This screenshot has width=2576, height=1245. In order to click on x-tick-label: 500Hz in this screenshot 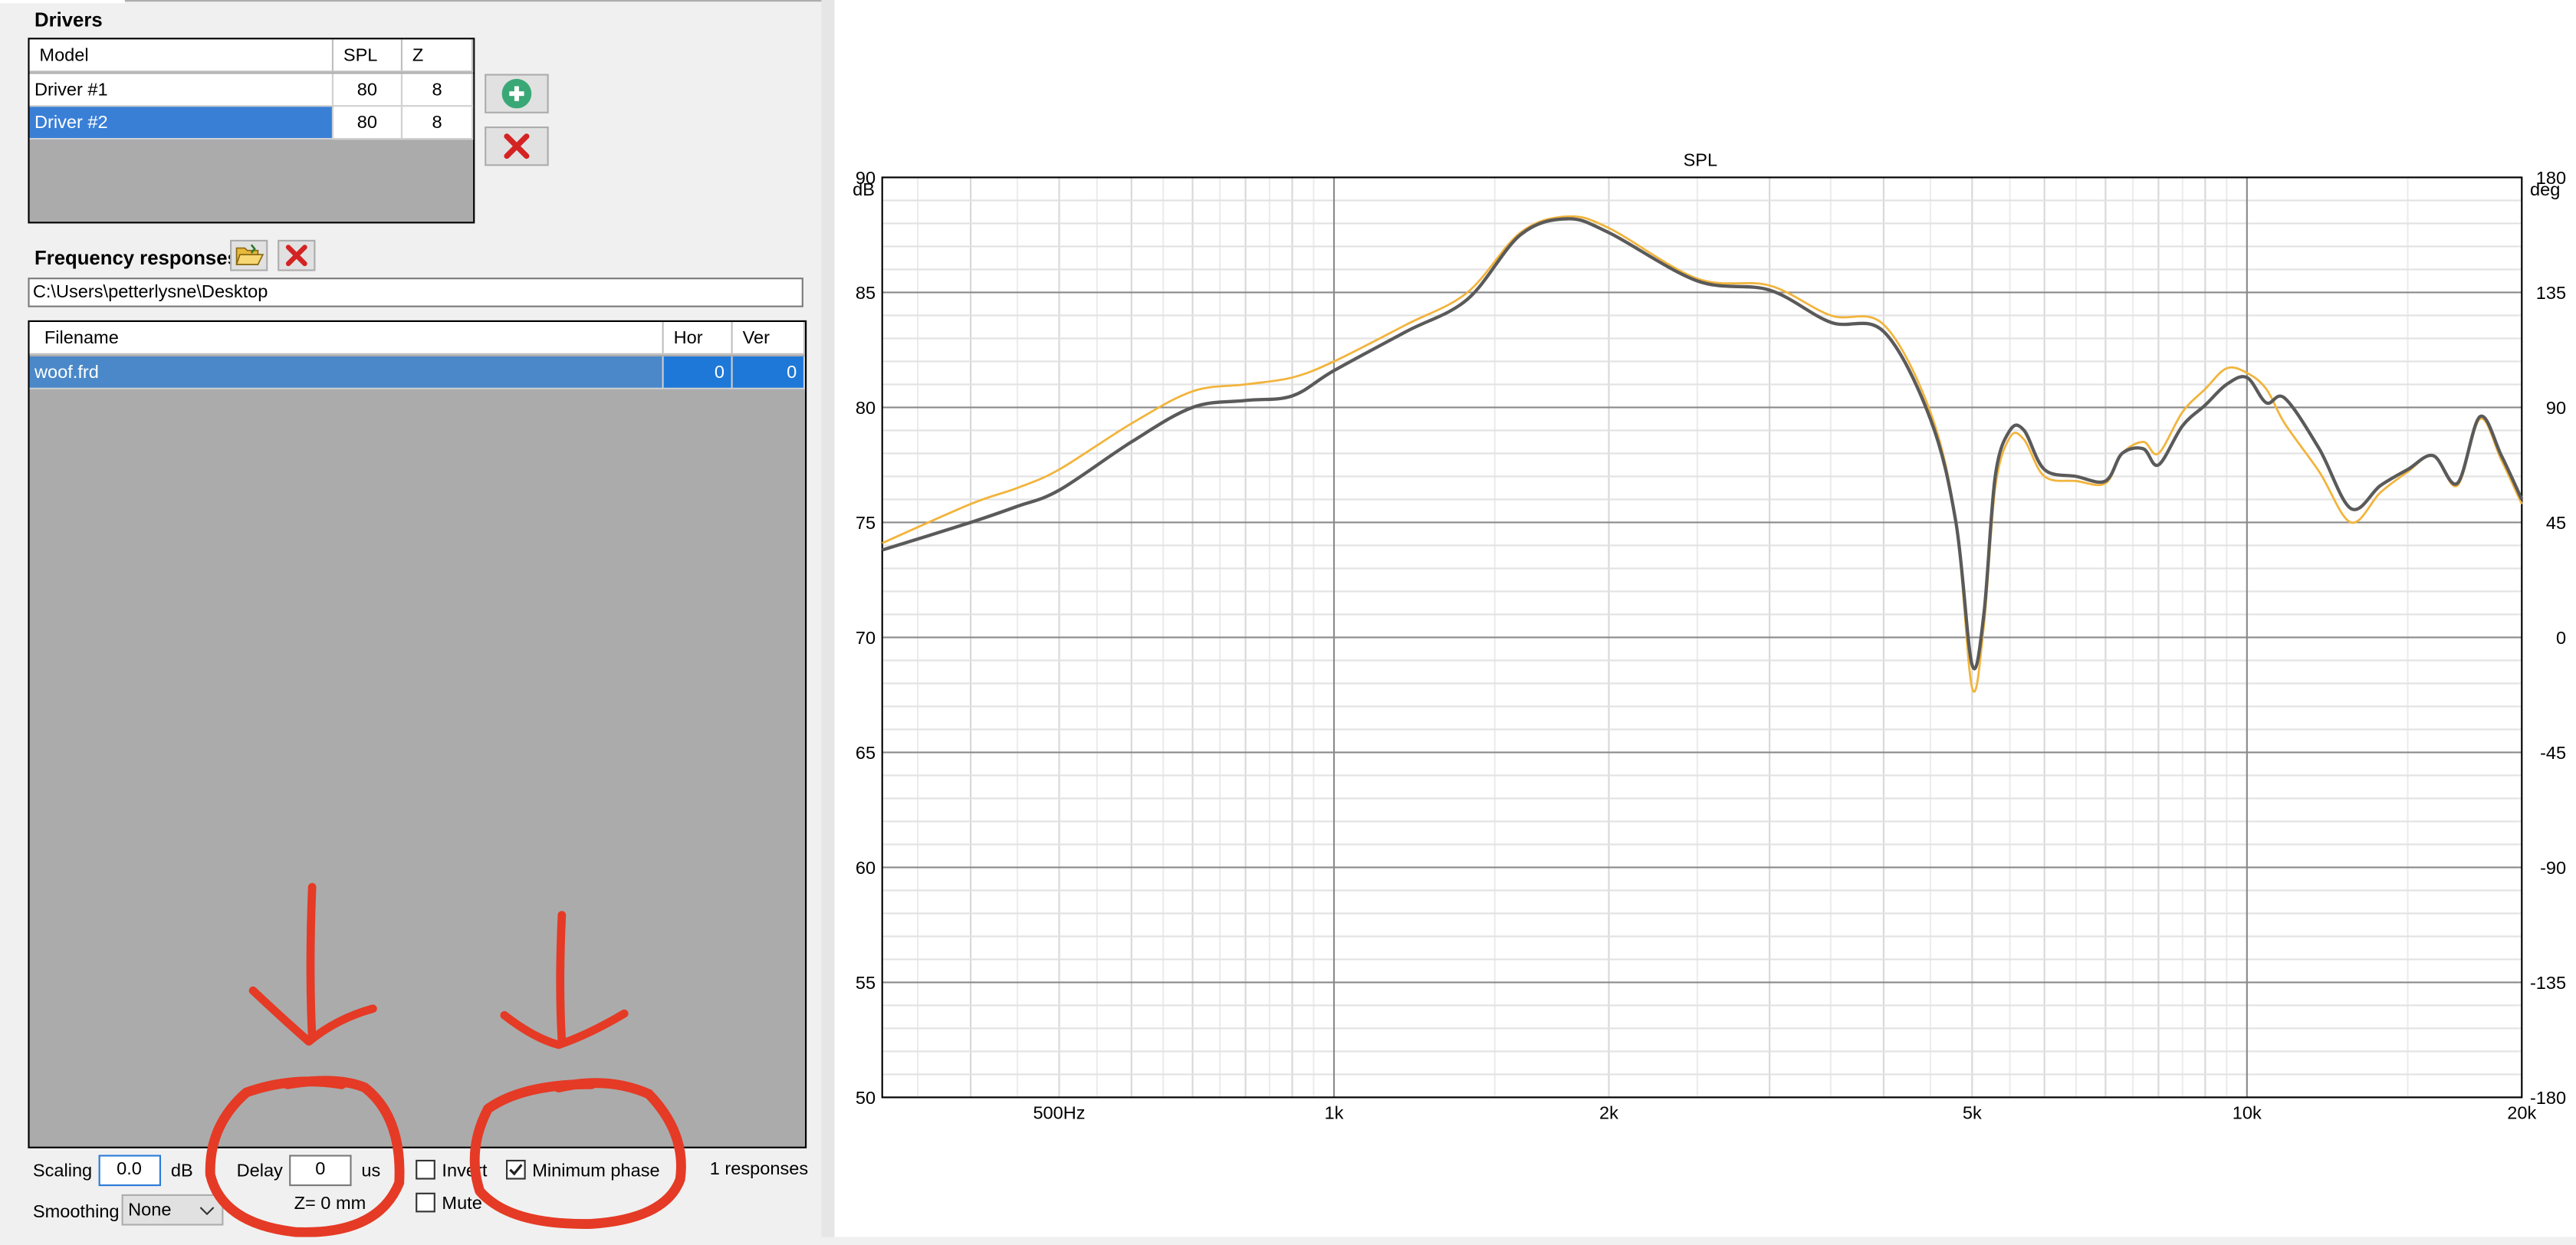, I will do `click(1059, 1112)`.